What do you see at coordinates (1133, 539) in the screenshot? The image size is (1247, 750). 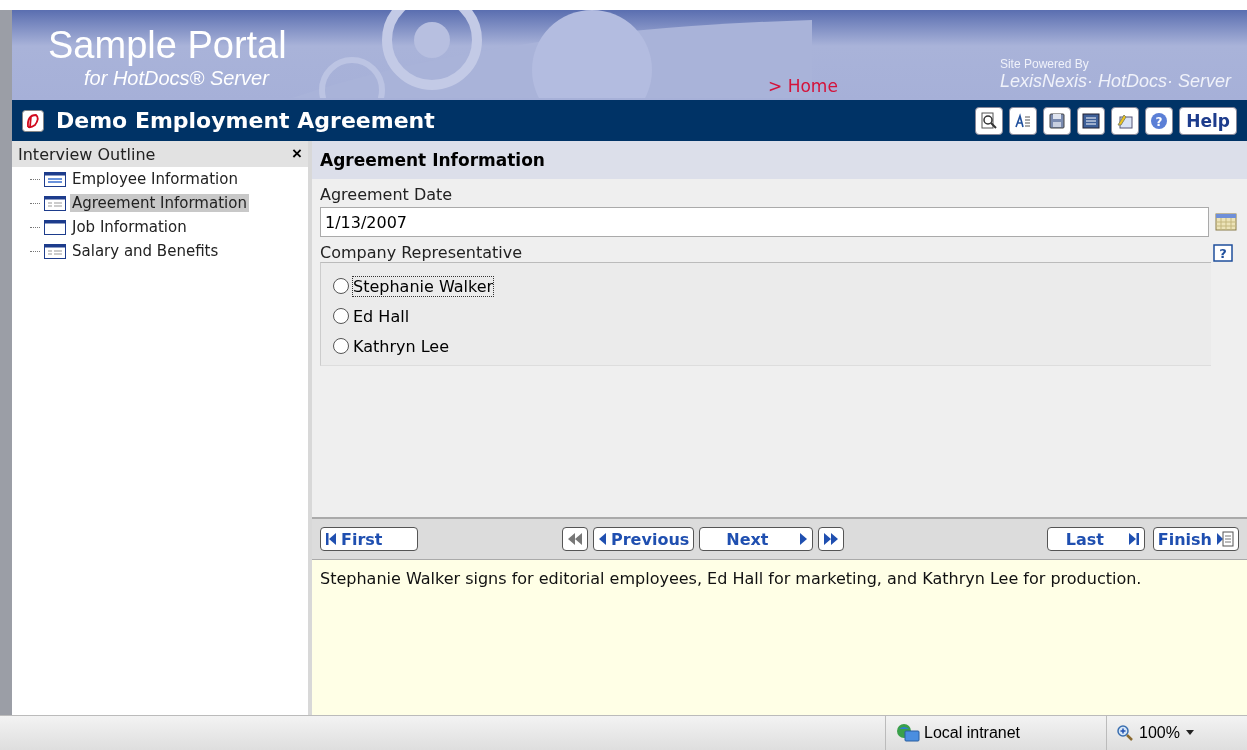 I see `skip-end-icon` at bounding box center [1133, 539].